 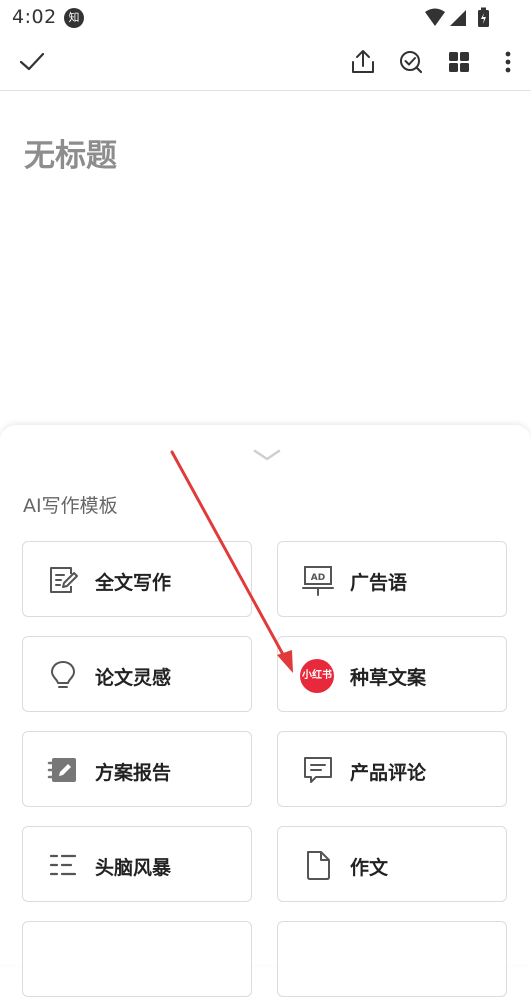 I want to click on card-label: 种草文案, so click(x=388, y=678).